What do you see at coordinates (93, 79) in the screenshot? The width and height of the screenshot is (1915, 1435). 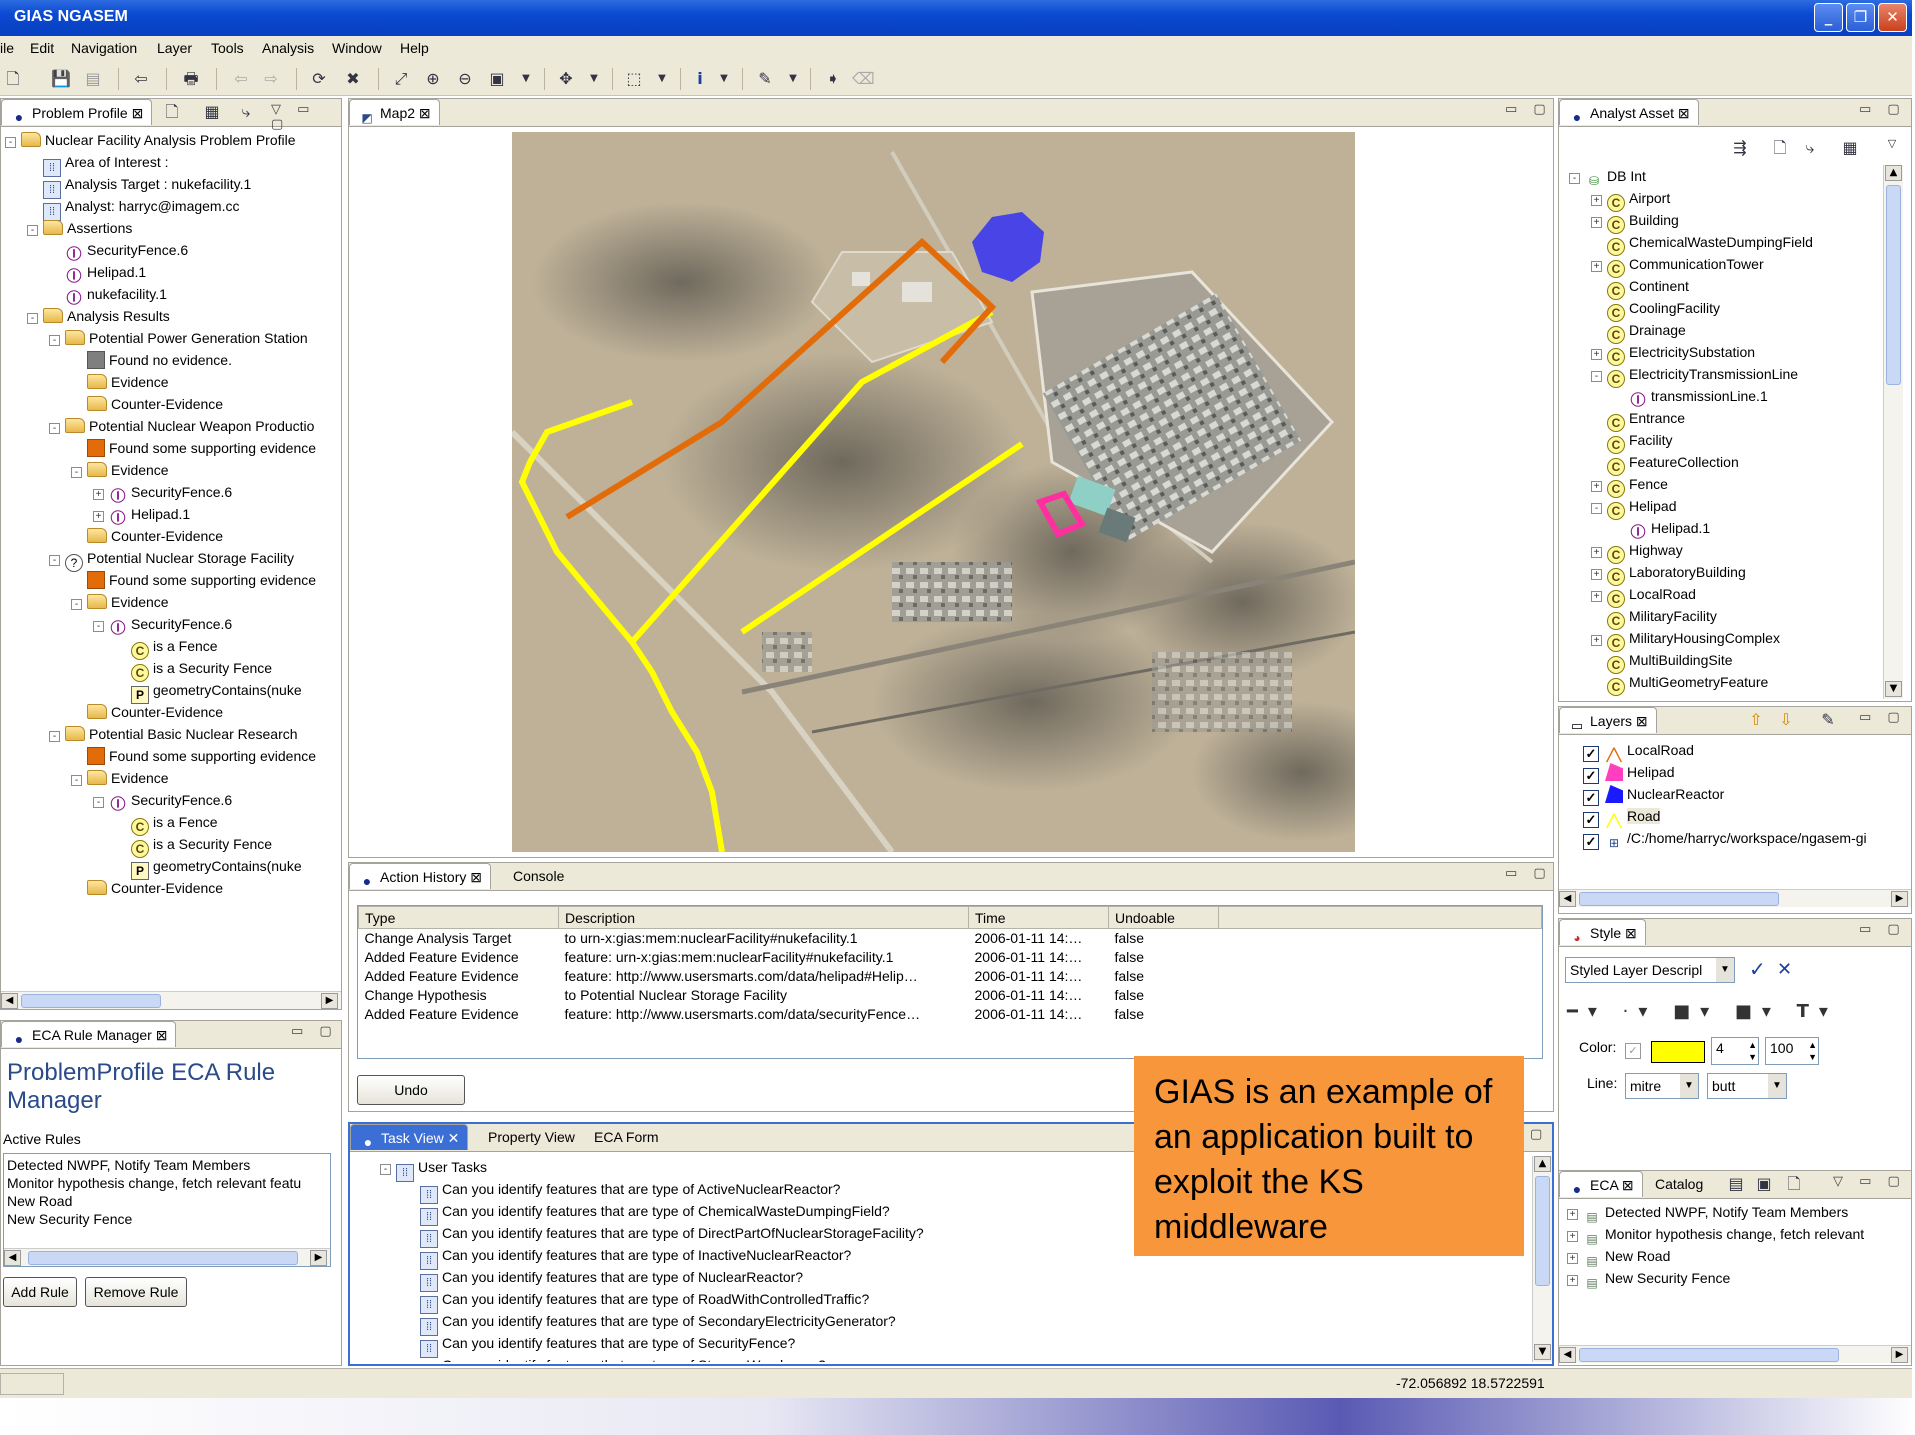 I see `save-all-icon: ▤` at bounding box center [93, 79].